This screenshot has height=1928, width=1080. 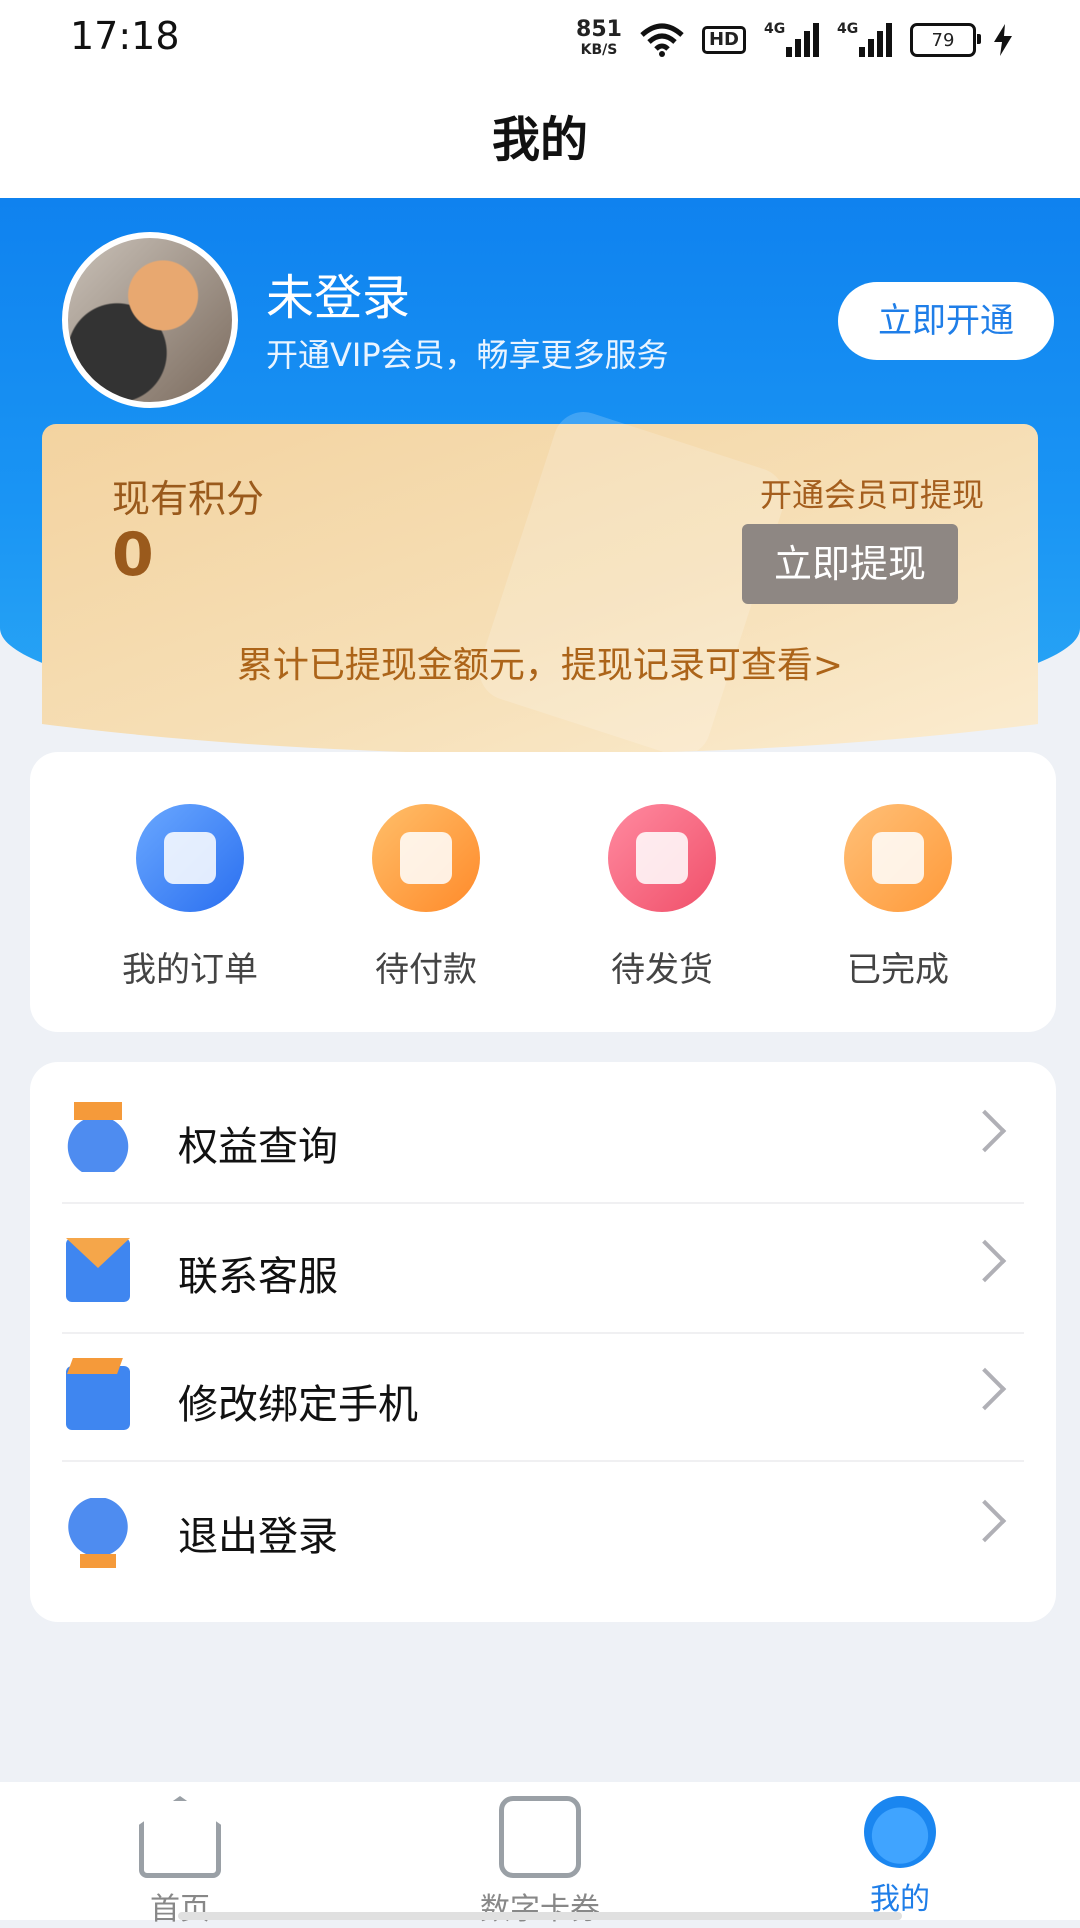 I want to click on page-header: 我的, so click(x=540, y=139).